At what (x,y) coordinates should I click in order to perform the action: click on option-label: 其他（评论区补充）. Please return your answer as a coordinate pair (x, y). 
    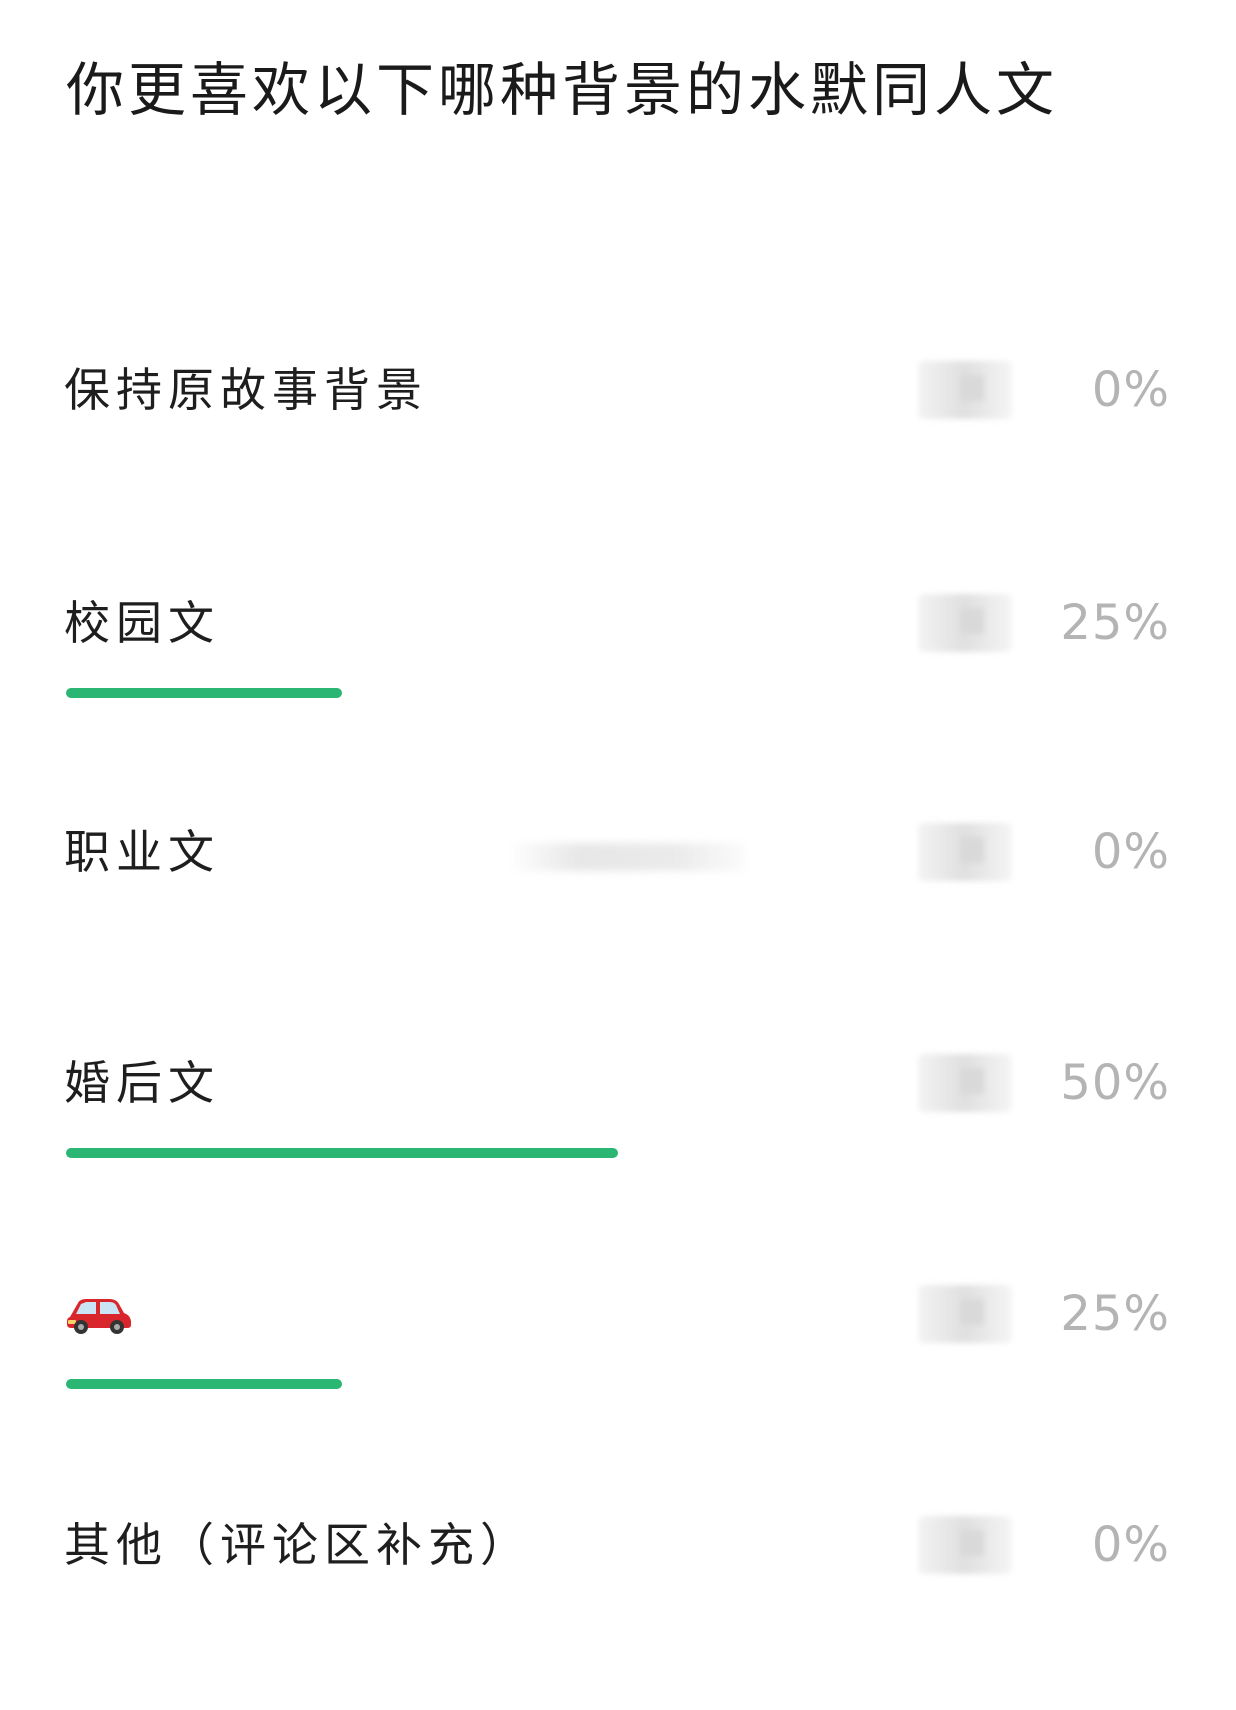
    Looking at the image, I should click on (298, 1545).